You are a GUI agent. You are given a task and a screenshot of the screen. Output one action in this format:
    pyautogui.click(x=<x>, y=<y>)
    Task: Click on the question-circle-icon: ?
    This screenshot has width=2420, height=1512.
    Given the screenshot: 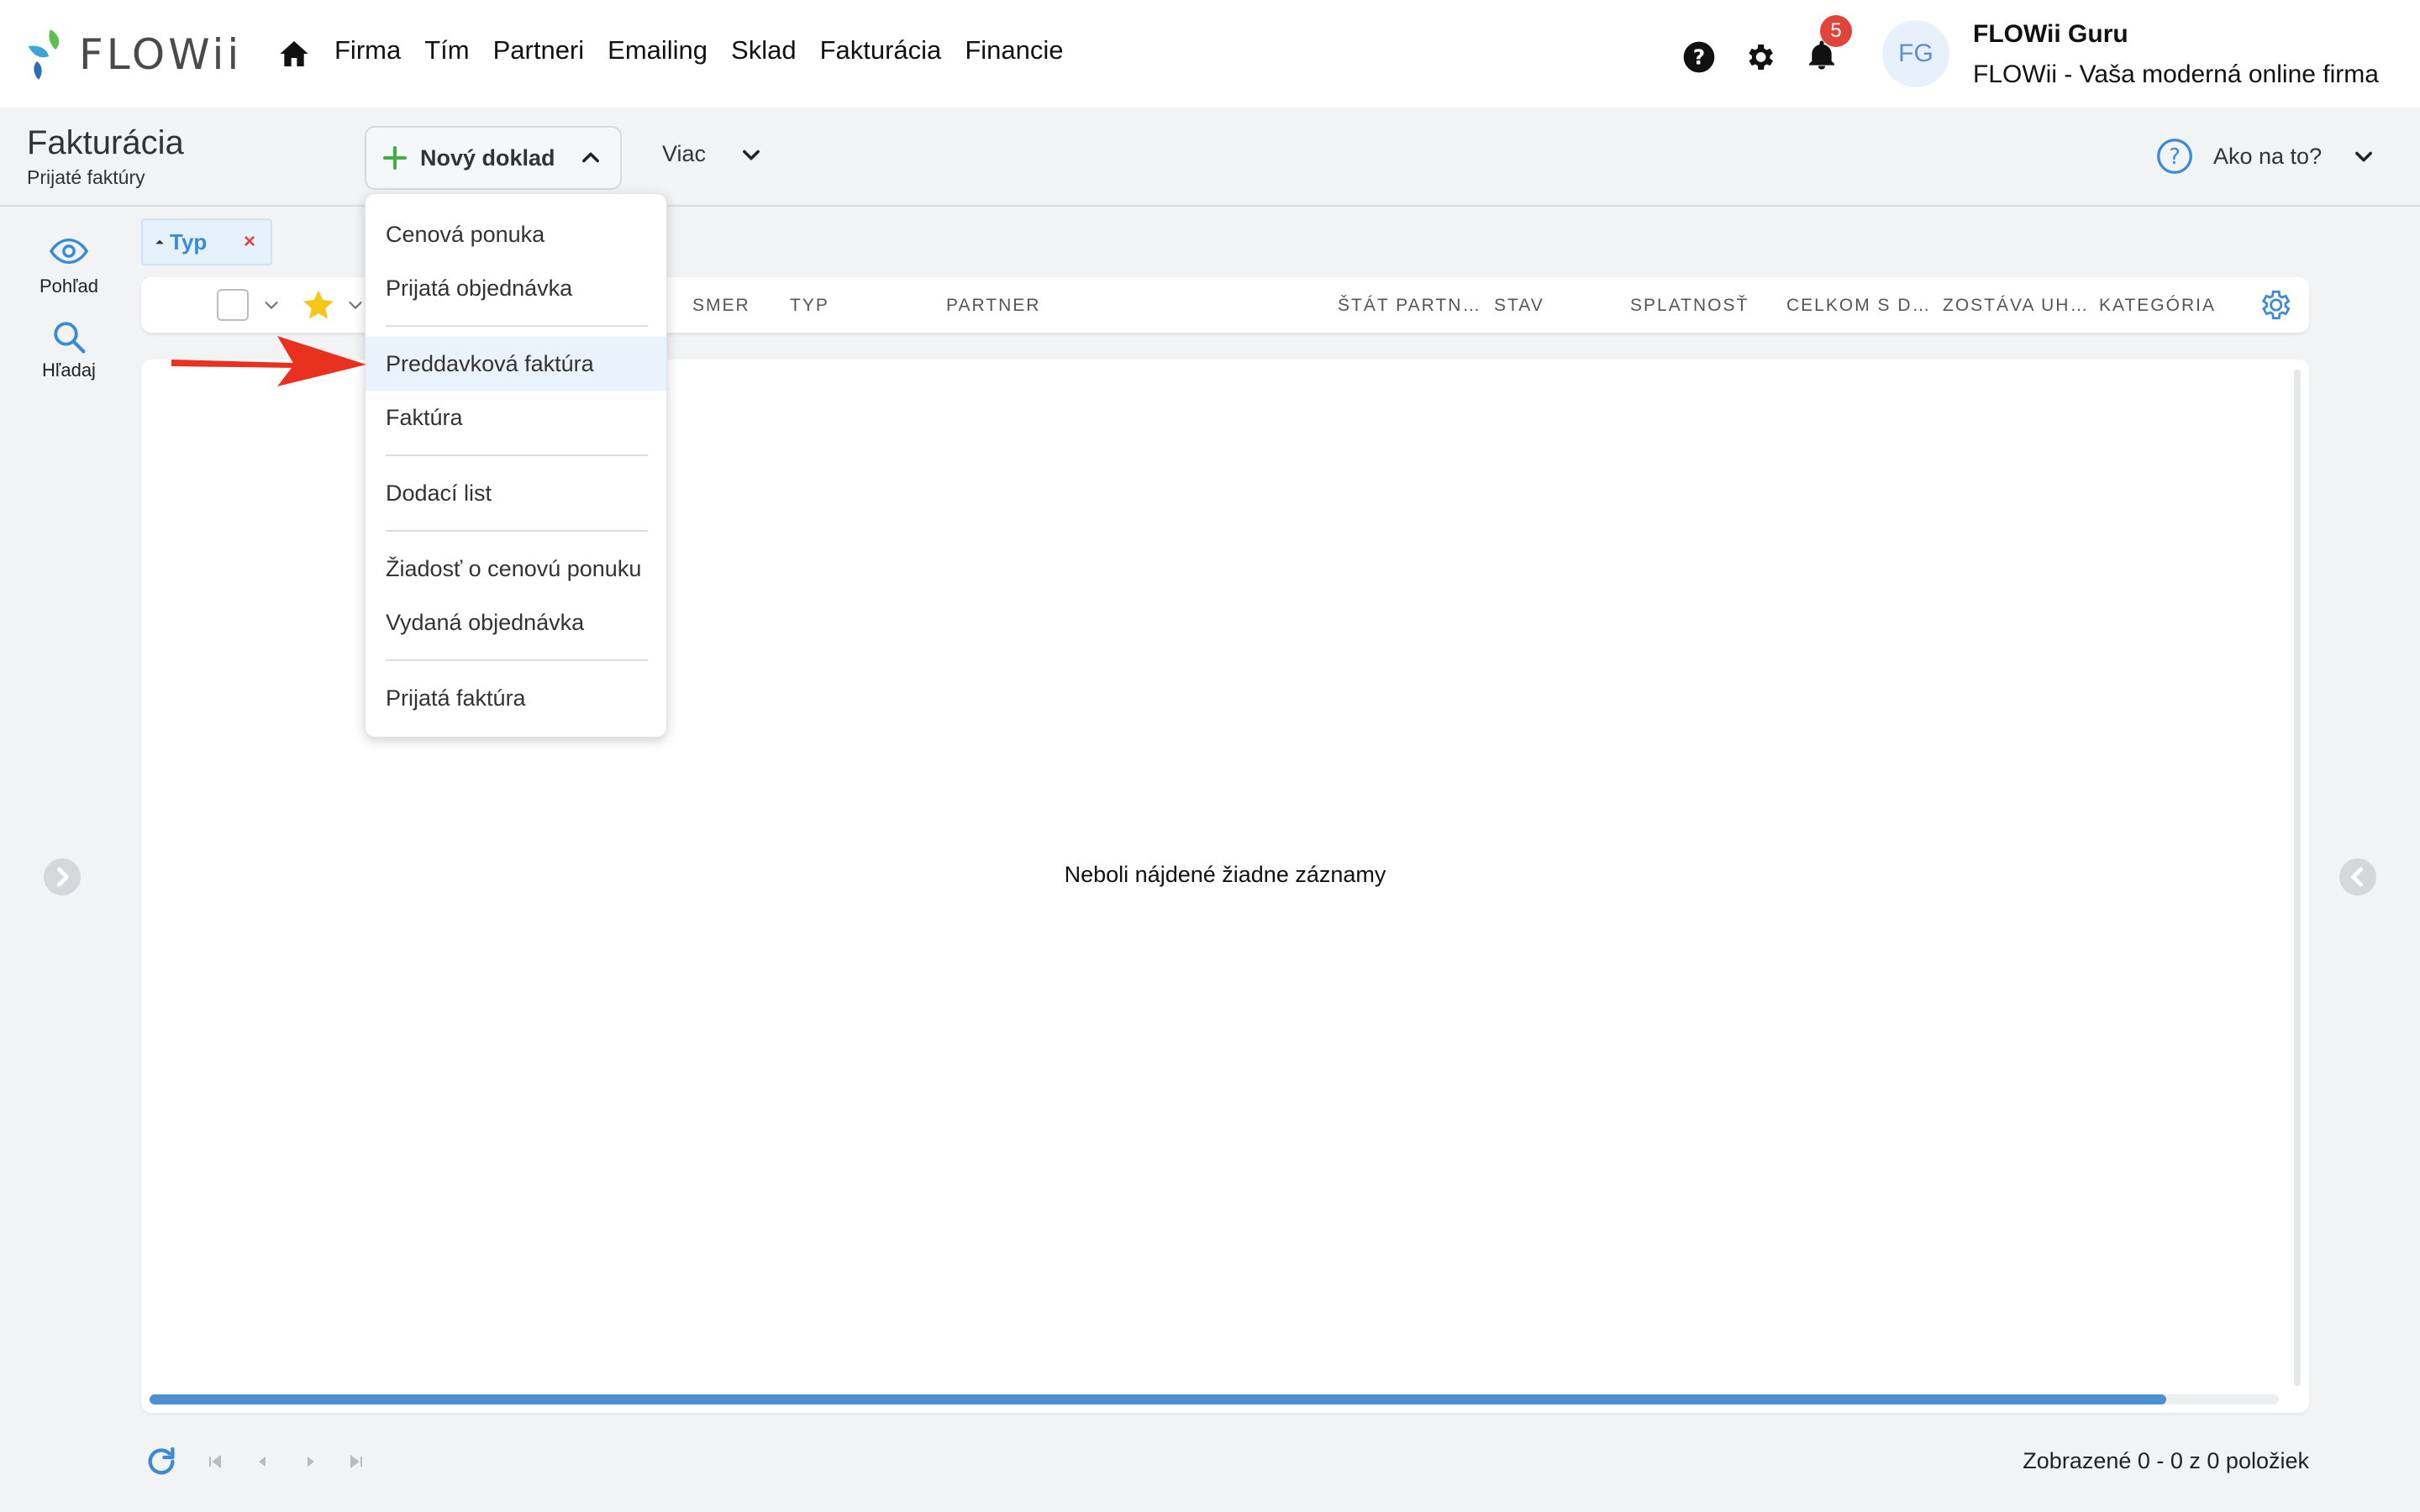 What is the action you would take?
    pyautogui.click(x=2174, y=156)
    